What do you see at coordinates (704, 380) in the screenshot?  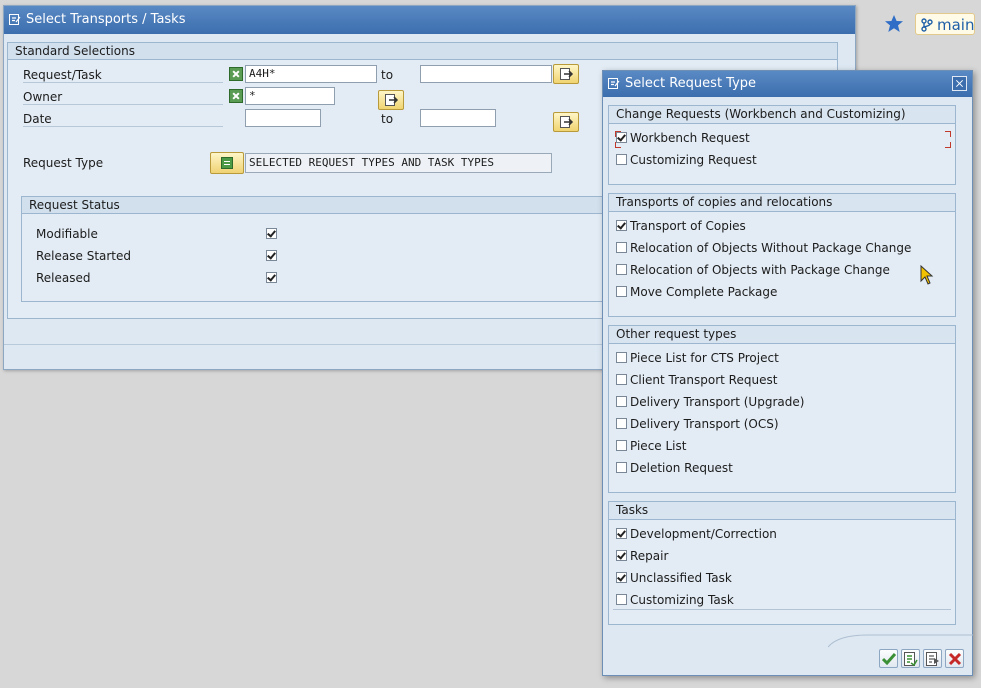 I see `option-label: Client Transport Request` at bounding box center [704, 380].